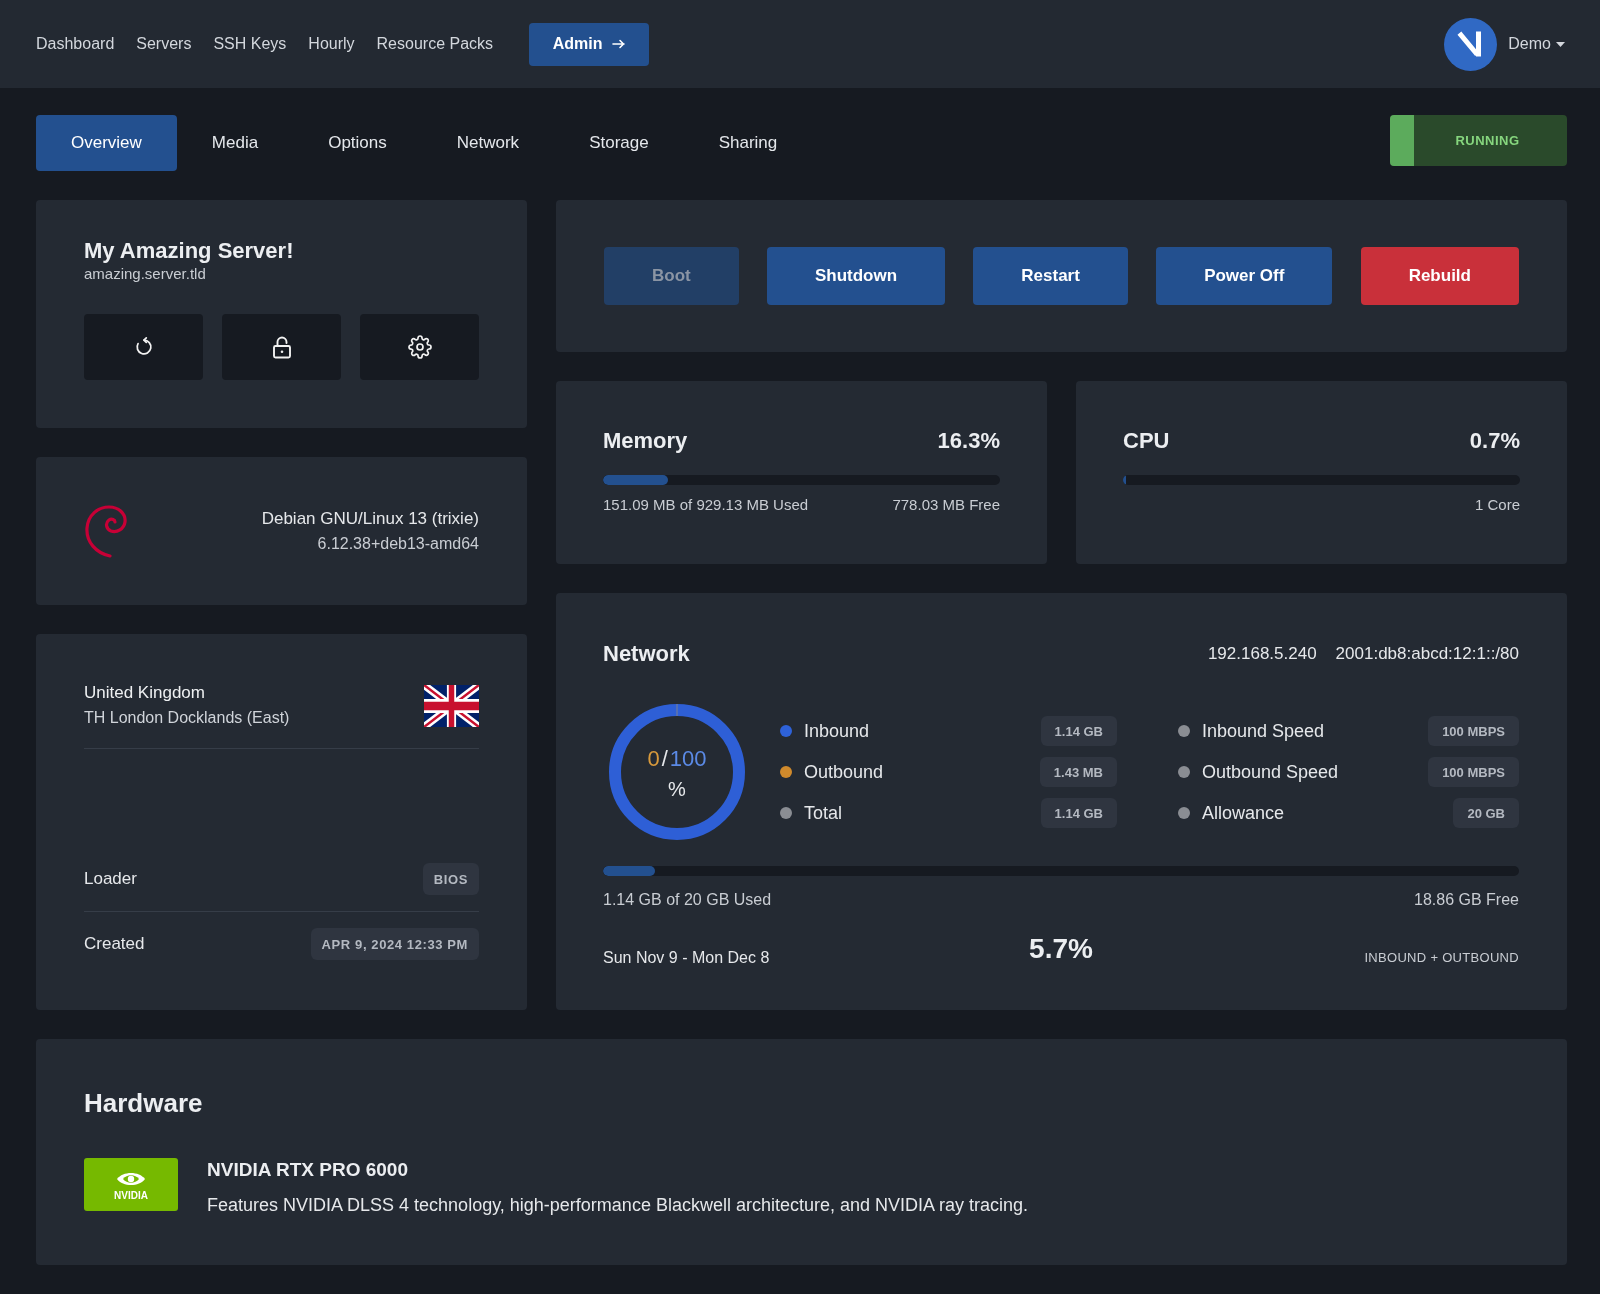 The width and height of the screenshot is (1600, 1294). What do you see at coordinates (687, 900) in the screenshot?
I see `usage-caption: 1.14 GB of 20 GB Used` at bounding box center [687, 900].